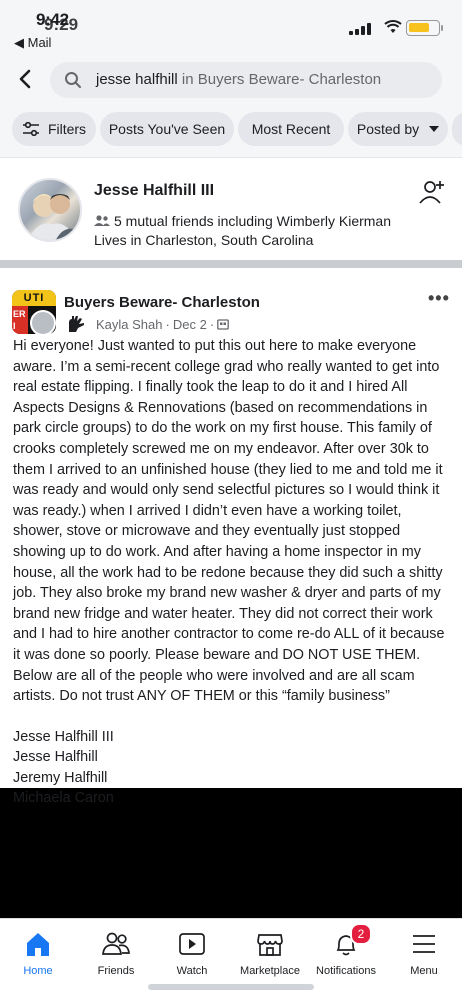 The width and height of the screenshot is (462, 1000). Describe the element at coordinates (281, 79) in the screenshot. I see `search-scope: in Buyers Beware- Charleston` at that location.